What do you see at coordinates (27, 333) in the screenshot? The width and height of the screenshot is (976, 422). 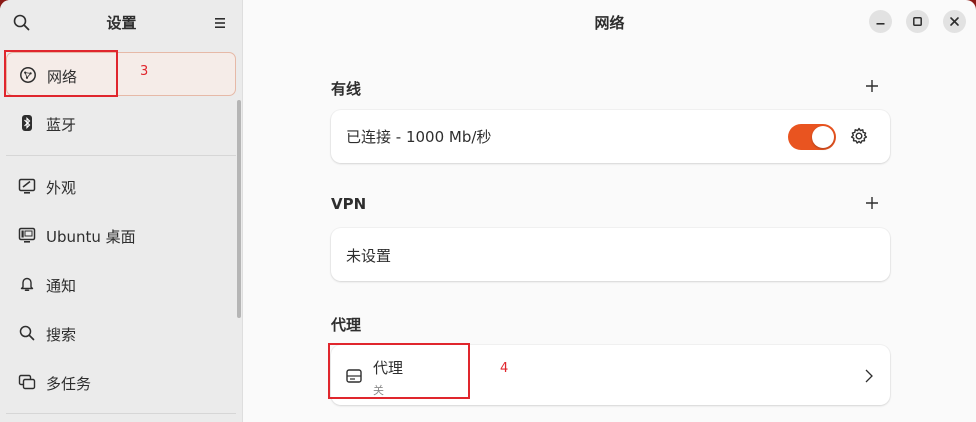 I see `search-icon` at bounding box center [27, 333].